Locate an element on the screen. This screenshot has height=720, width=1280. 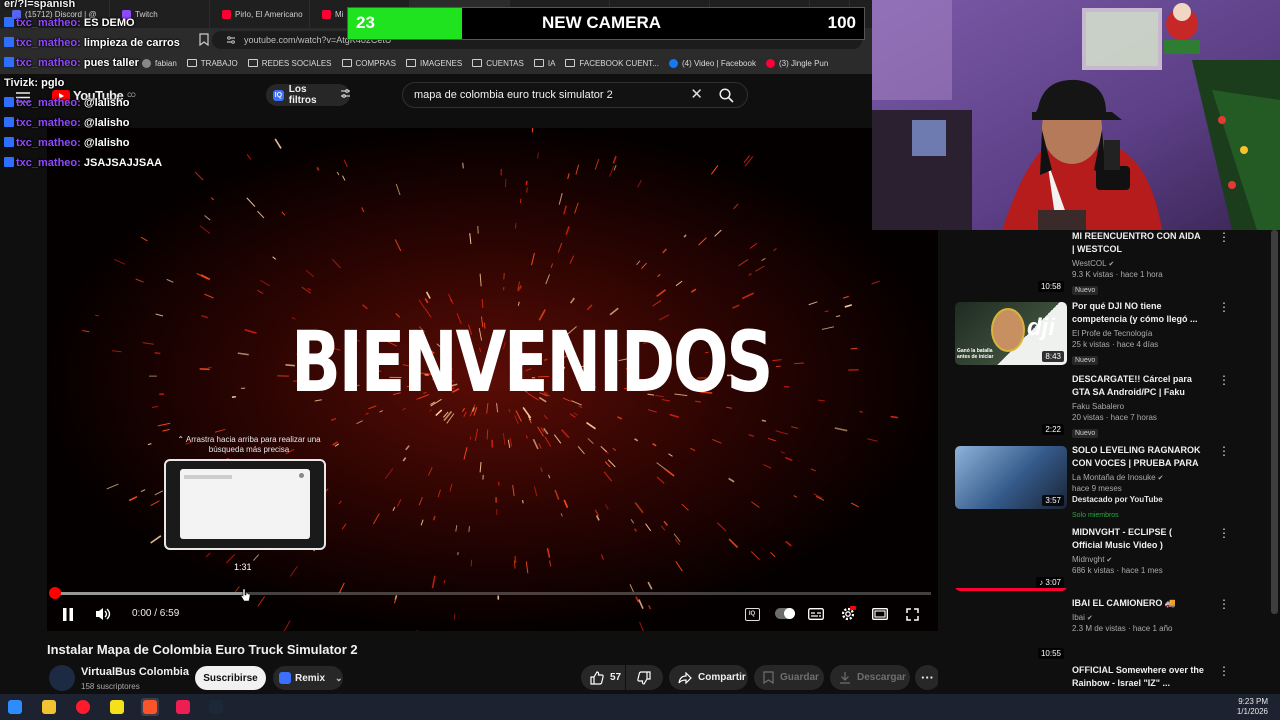
more-actions-button: ··· is located at coordinates (927, 677).